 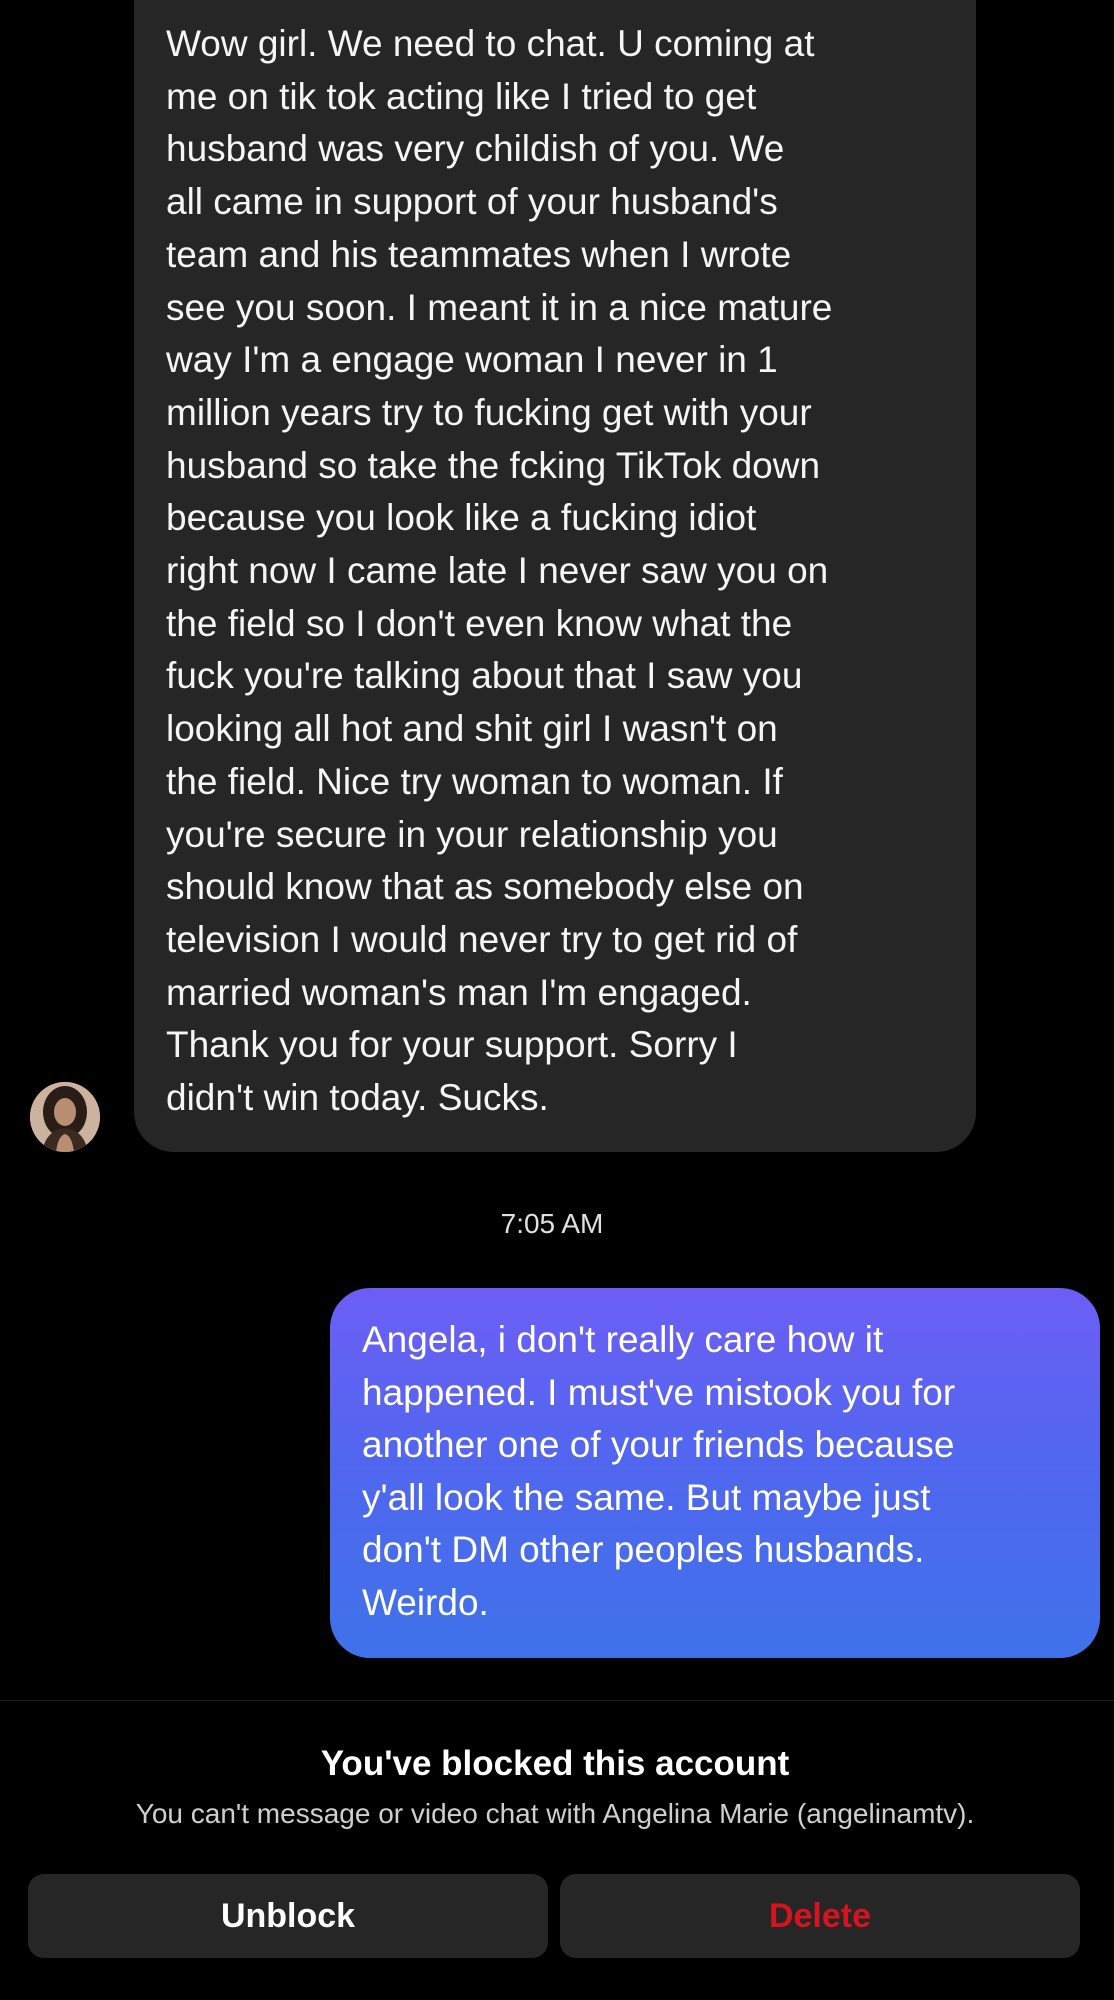 What do you see at coordinates (552, 1223) in the screenshot?
I see `message-timestamp: 7:05 AM` at bounding box center [552, 1223].